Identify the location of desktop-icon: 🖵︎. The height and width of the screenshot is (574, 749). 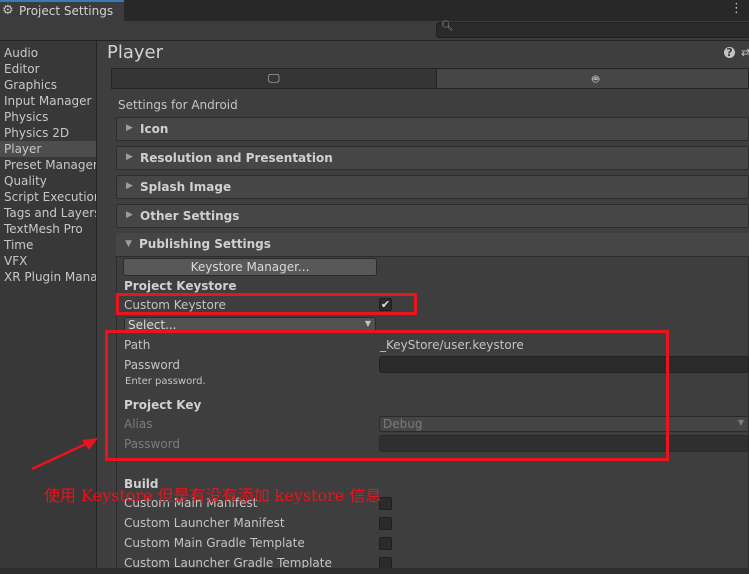
(274, 78).